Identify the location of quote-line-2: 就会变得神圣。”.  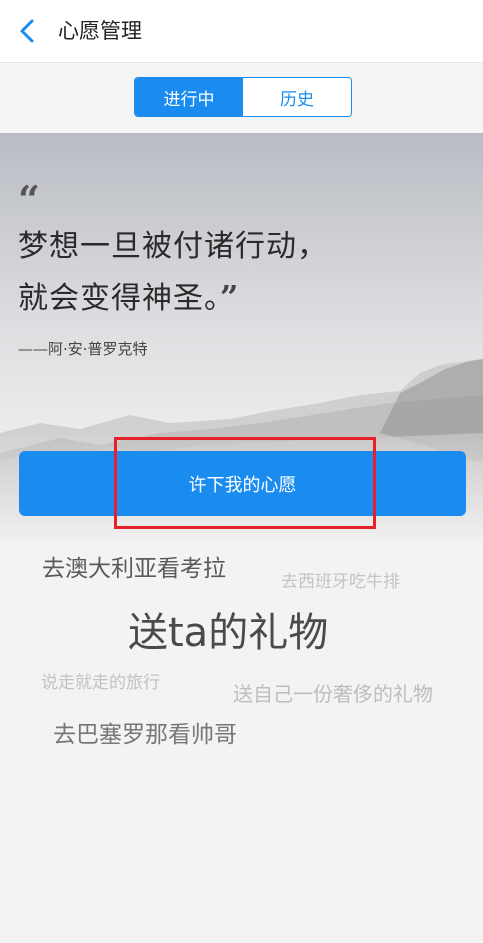
(128, 295).